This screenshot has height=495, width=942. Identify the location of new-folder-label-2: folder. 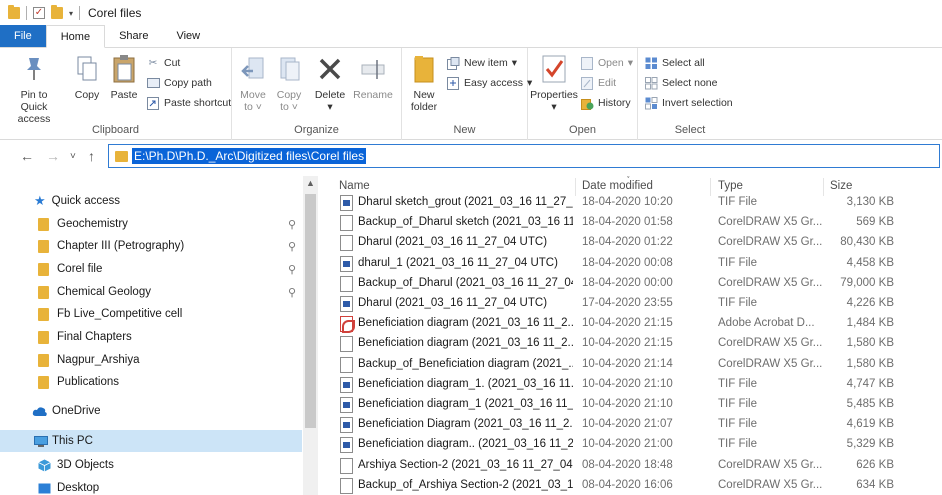
(424, 107).